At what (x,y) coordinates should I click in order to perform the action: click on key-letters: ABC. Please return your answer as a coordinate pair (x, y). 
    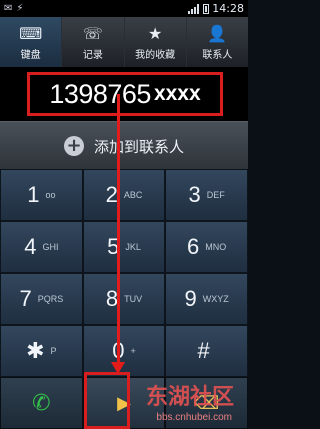
    Looking at the image, I should click on (133, 195).